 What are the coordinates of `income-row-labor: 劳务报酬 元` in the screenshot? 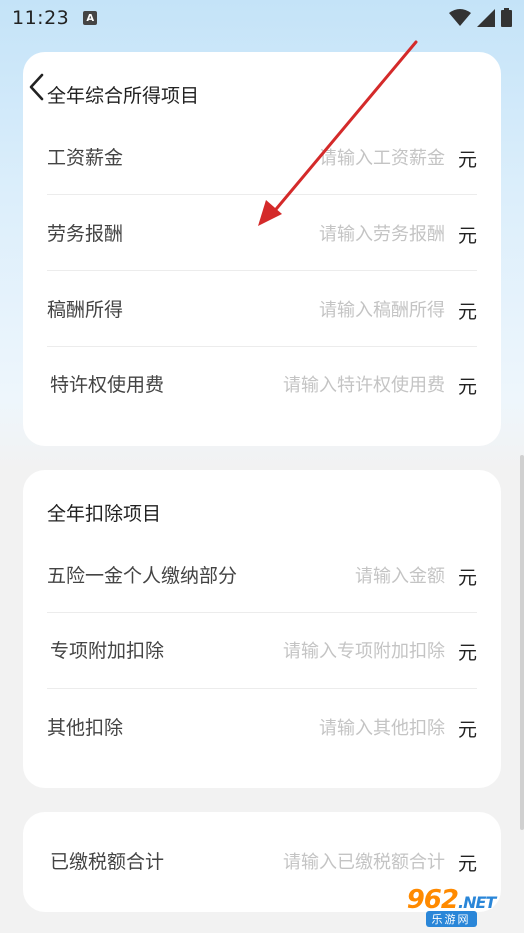 It's located at (262, 234).